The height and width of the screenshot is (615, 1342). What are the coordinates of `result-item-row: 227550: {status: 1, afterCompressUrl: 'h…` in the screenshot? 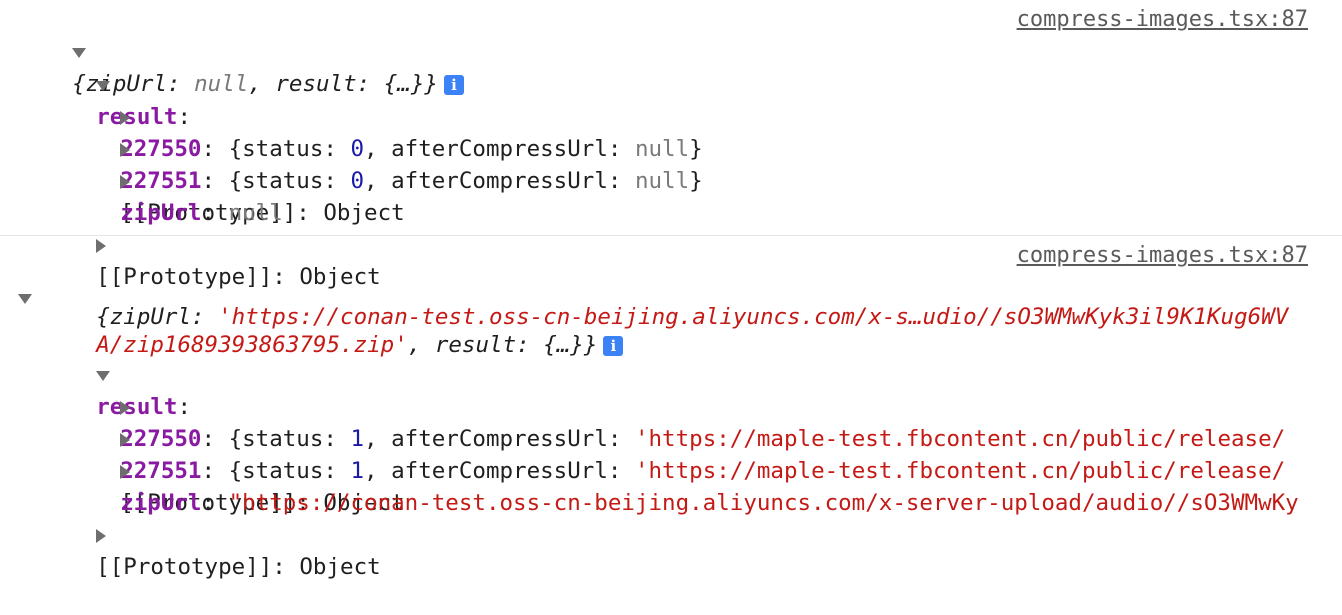 It's located at (675, 405).